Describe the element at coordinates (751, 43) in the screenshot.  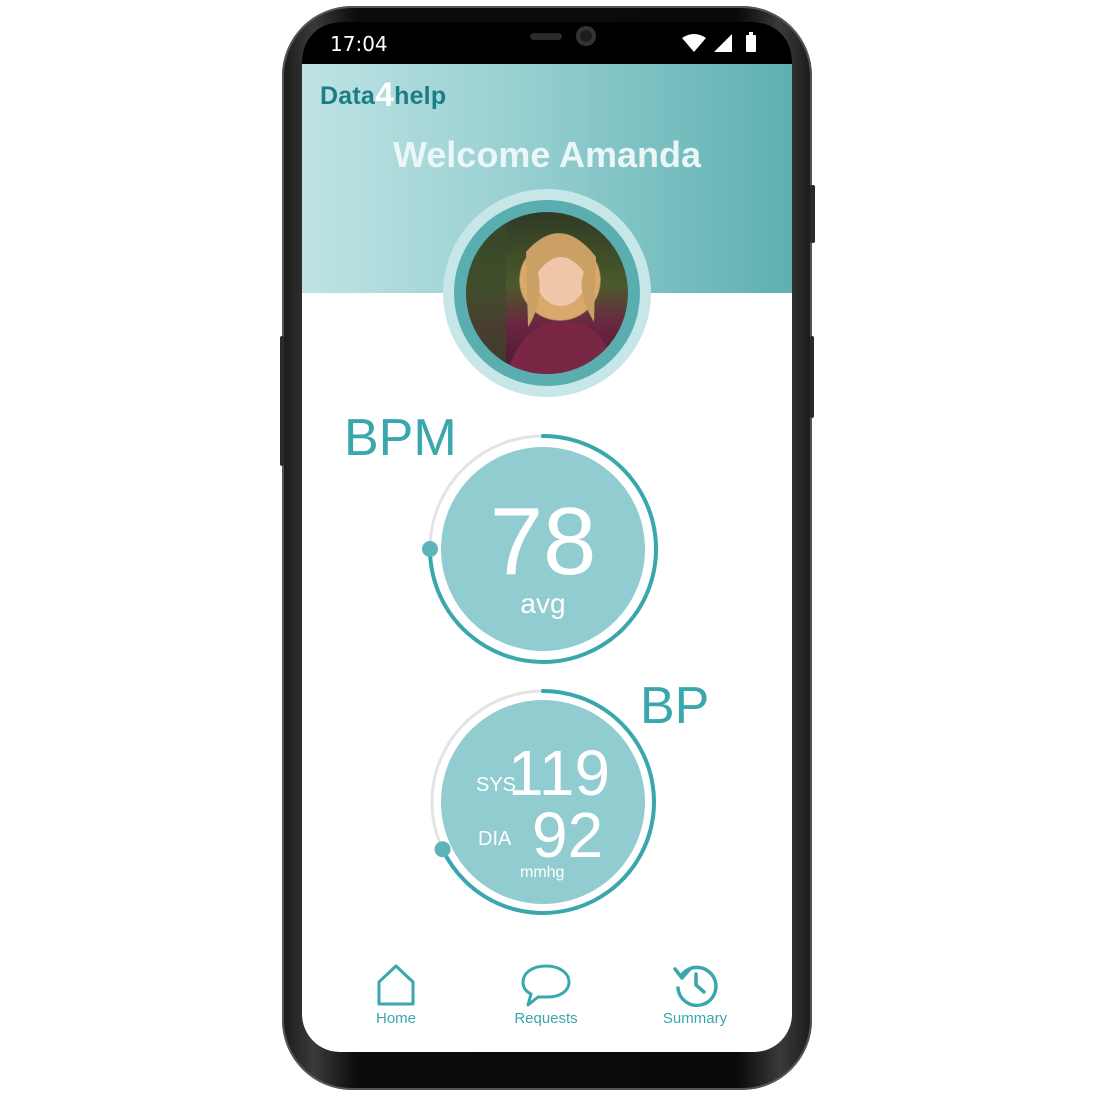
I see `battery-icon` at that location.